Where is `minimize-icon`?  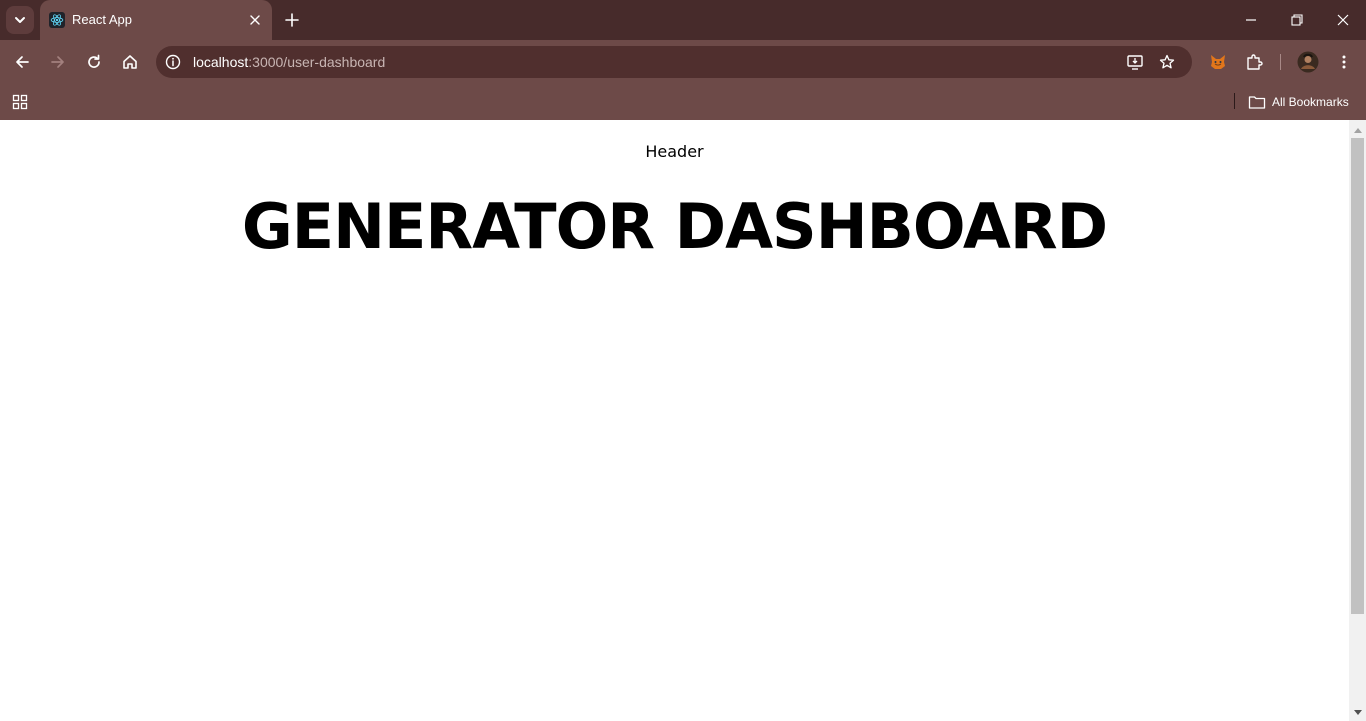 minimize-icon is located at coordinates (1251, 20).